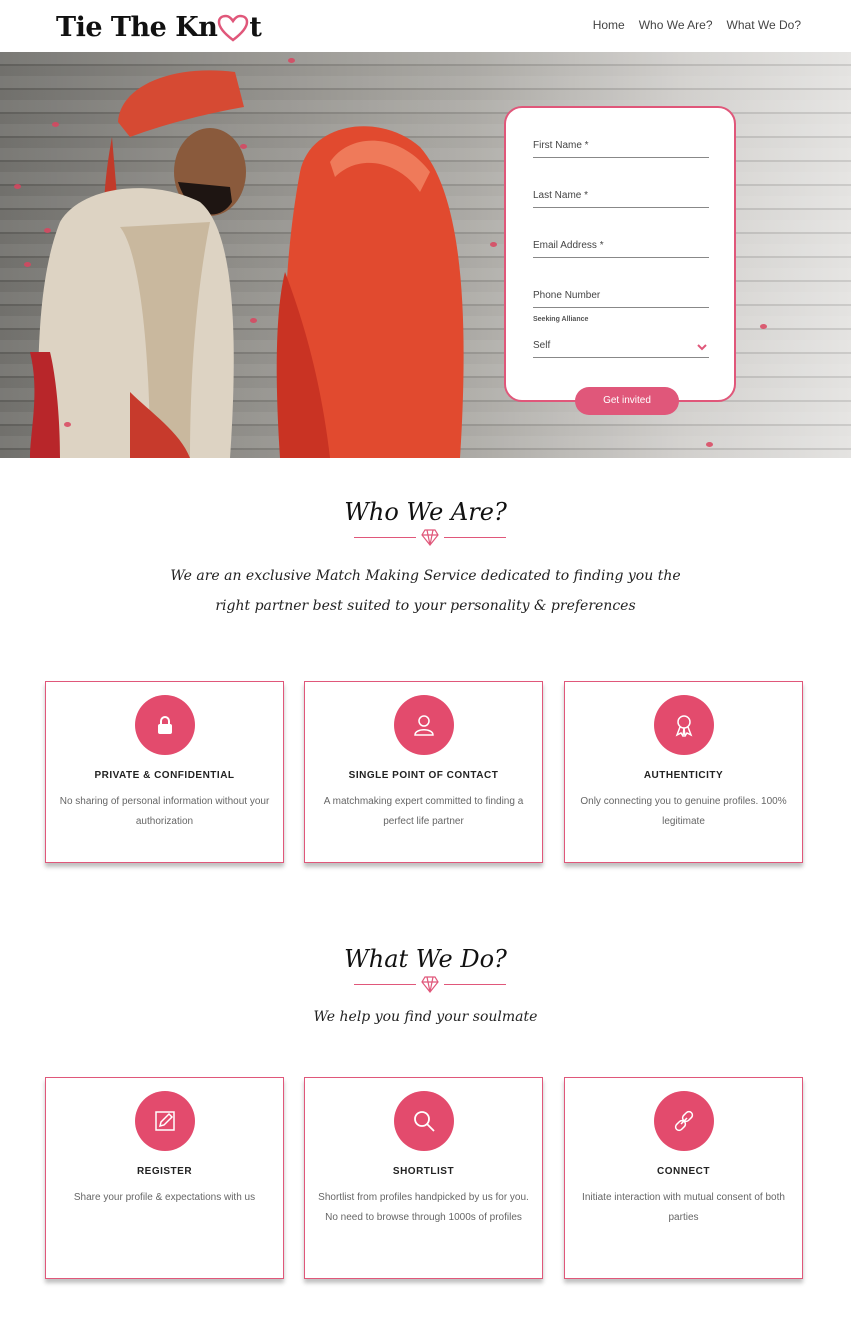 This screenshot has height=1330, width=851. Describe the element at coordinates (567, 295) in the screenshot. I see `phone-placeholder: Phone Number` at that location.